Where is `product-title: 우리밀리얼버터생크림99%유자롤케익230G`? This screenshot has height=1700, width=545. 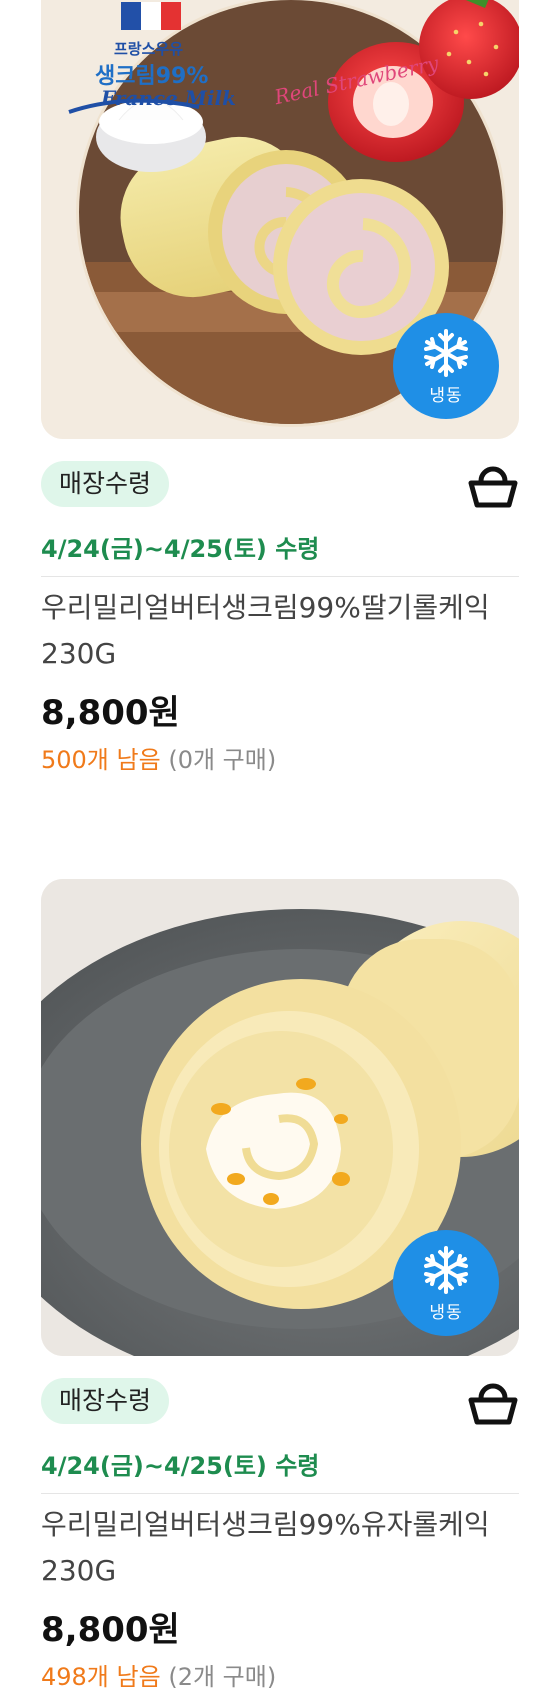 product-title: 우리밀리얼버터생크림99%유자롤케익230G is located at coordinates (280, 1548).